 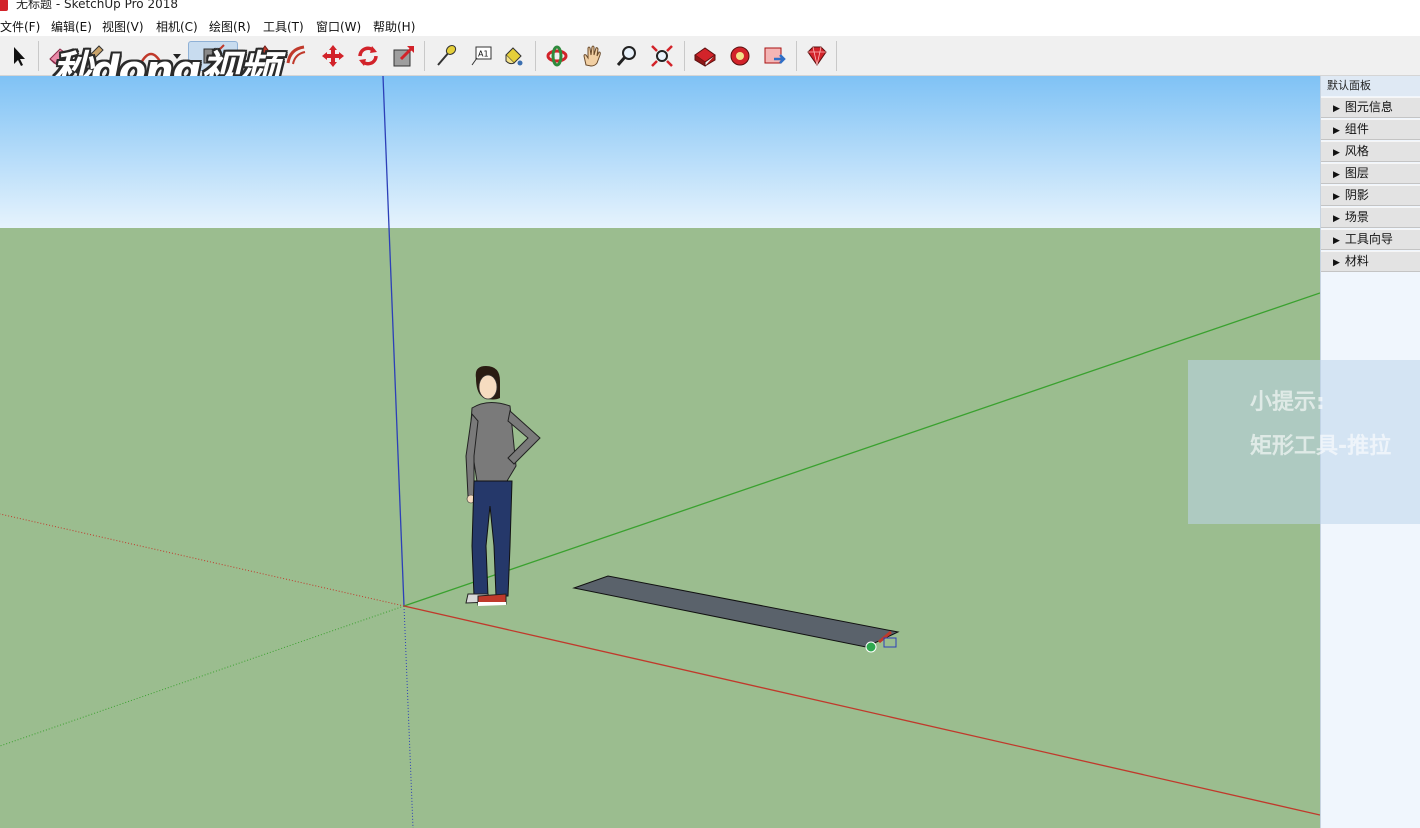 I want to click on magnifier-icon, so click(x=626, y=56).